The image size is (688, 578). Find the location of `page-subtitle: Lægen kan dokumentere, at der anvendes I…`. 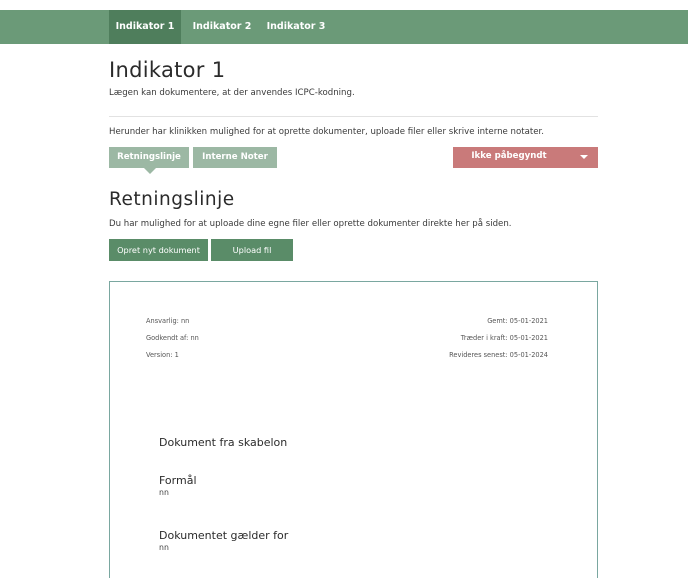

page-subtitle: Lægen kan dokumentere, at der anvendes I… is located at coordinates (232, 93).